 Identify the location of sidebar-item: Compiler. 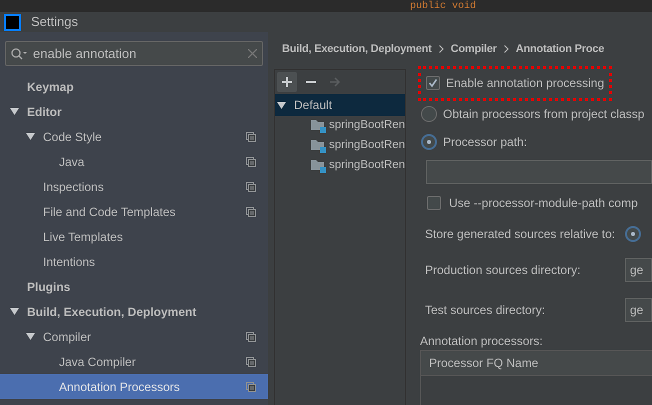
(134, 336).